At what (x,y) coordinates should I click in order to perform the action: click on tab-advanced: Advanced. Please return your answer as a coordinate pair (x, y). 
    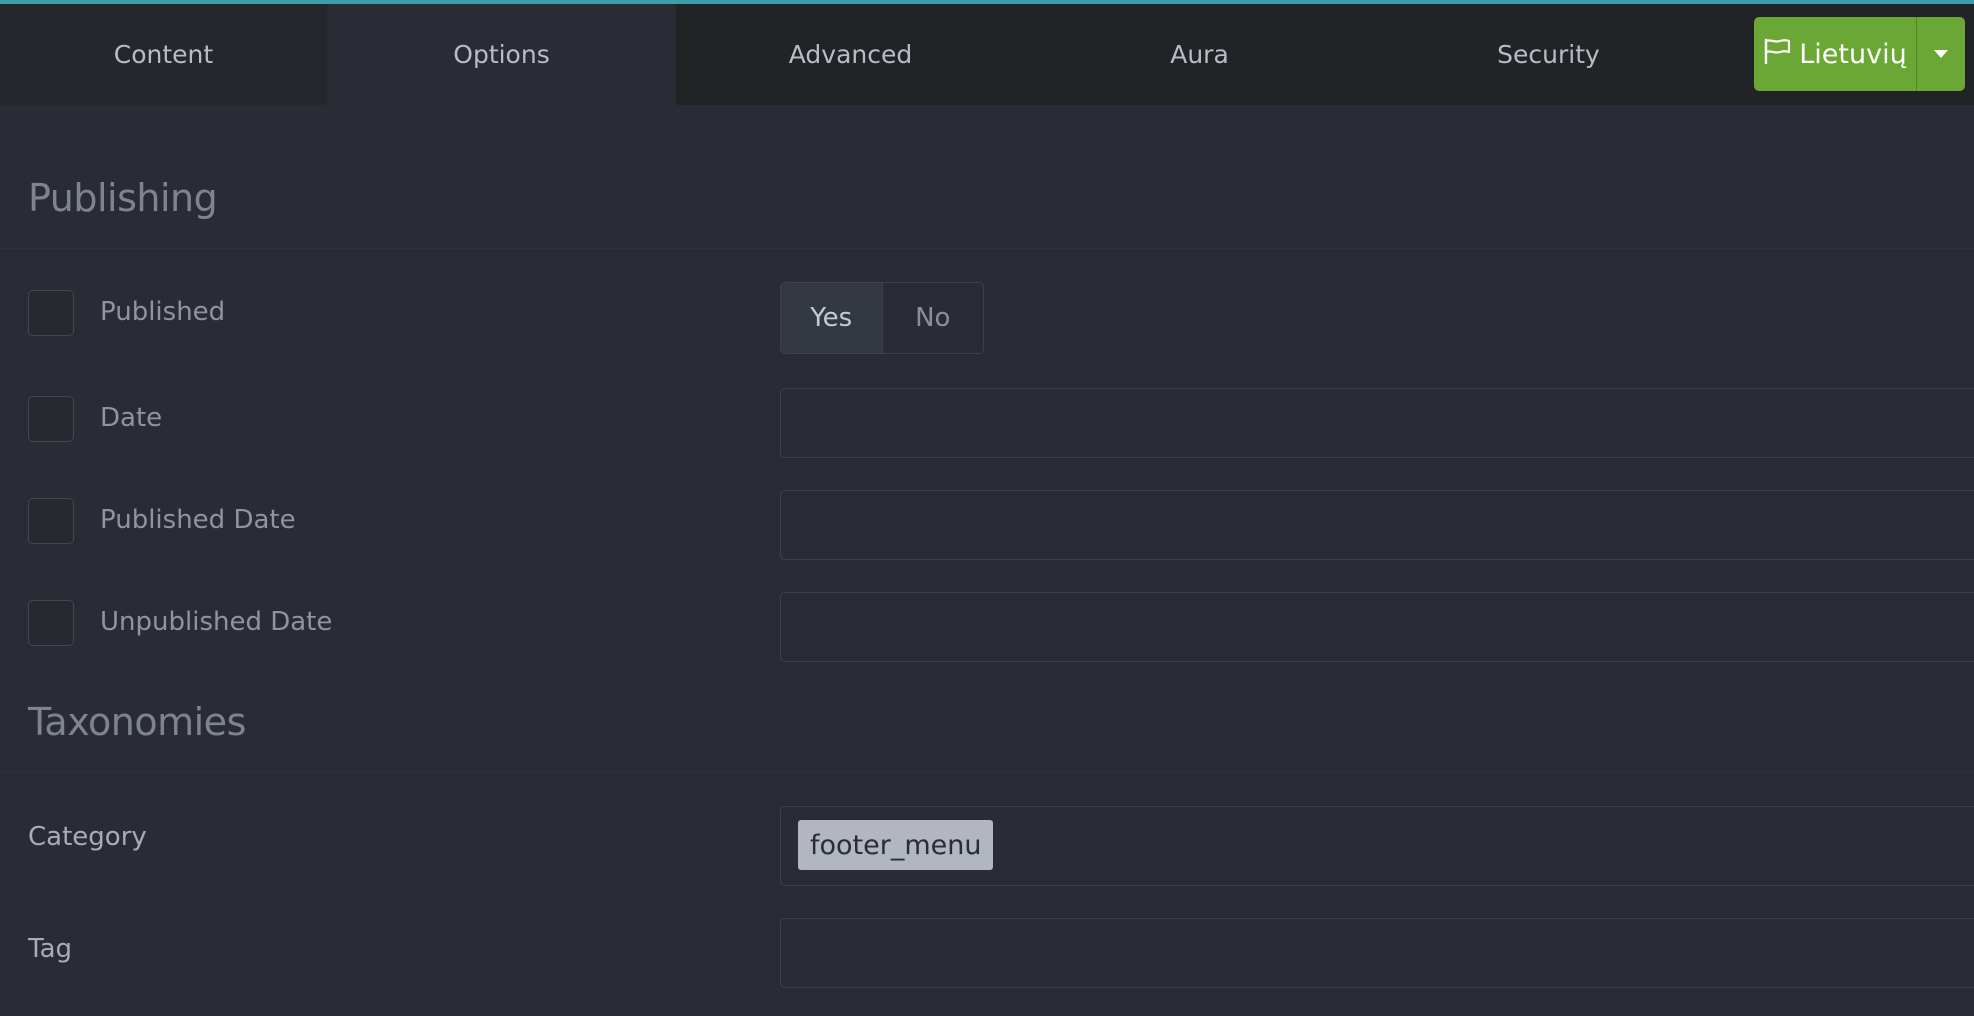
    Looking at the image, I should click on (850, 54).